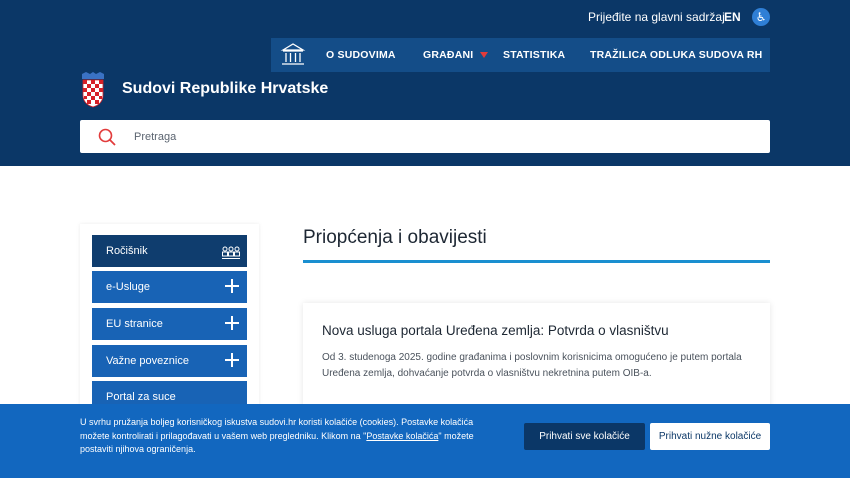 The image size is (850, 478). Describe the element at coordinates (448, 55) in the screenshot. I see `nav-item-gradani-label: GRAĐANI` at that location.